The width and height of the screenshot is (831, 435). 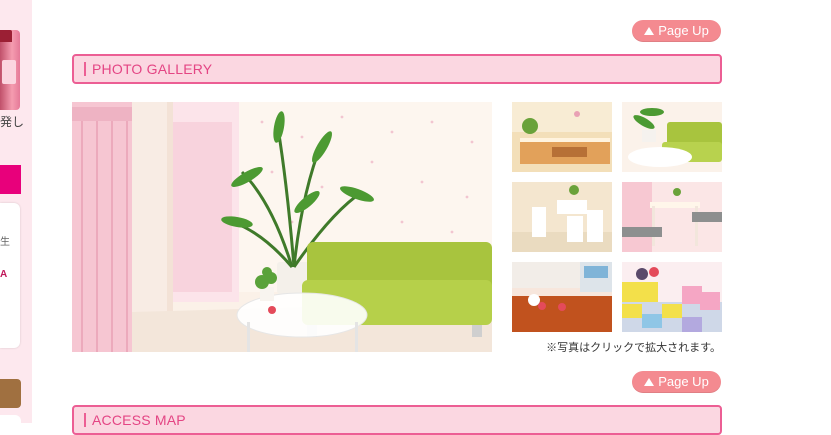 I want to click on sidebar-text: 発し, so click(x=12, y=122).